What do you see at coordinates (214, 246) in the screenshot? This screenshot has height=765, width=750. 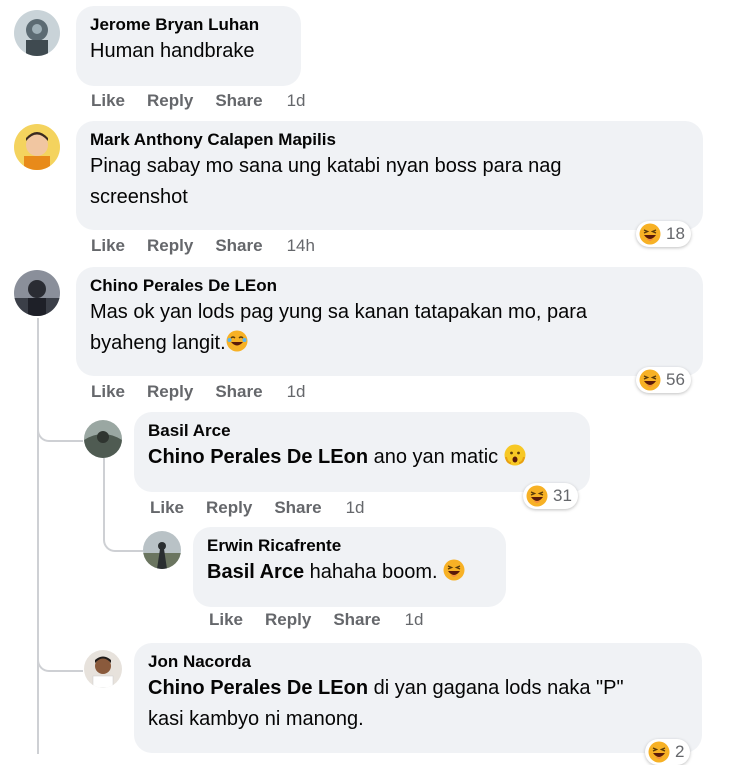 I see `comment-actions: Like Reply Share 14h` at bounding box center [214, 246].